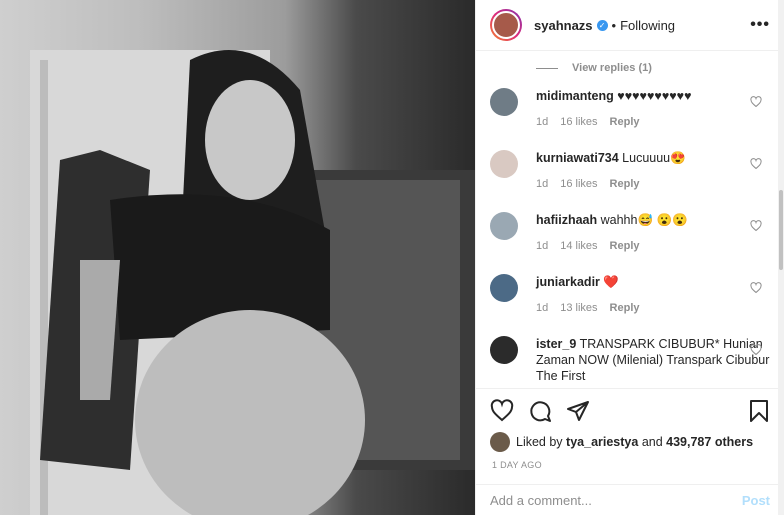 Image resolution: width=784 pixels, height=516 pixels. What do you see at coordinates (577, 158) in the screenshot?
I see `commenter-username: kurniawati734` at bounding box center [577, 158].